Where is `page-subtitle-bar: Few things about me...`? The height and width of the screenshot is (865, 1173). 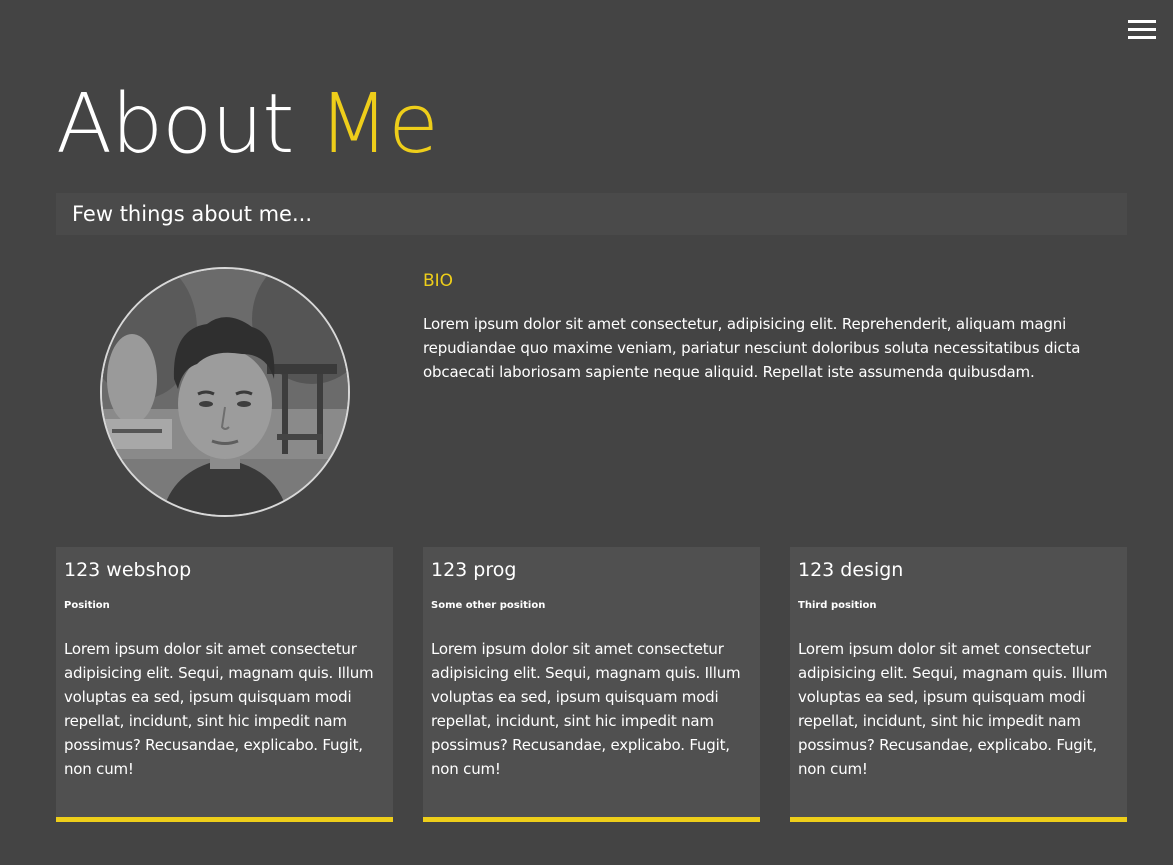
page-subtitle-bar: Few things about me... is located at coordinates (591, 214).